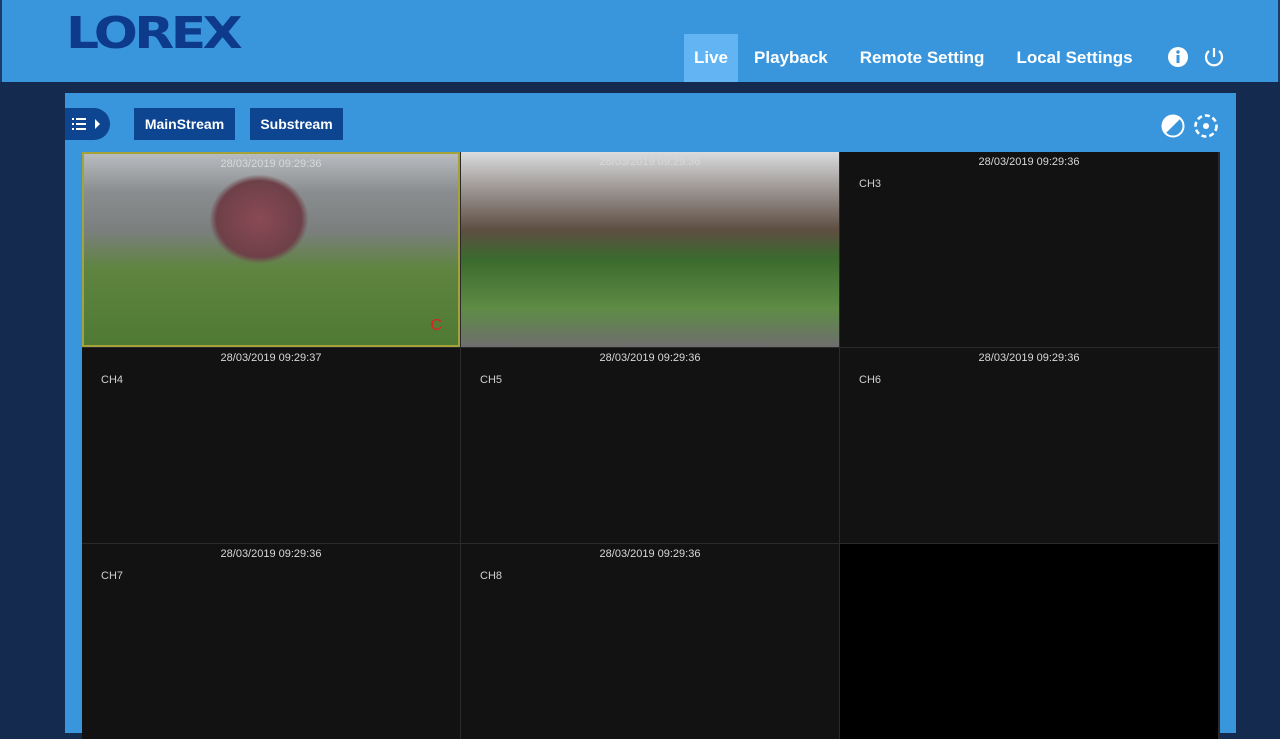  What do you see at coordinates (154, 33) in the screenshot?
I see `lorex-logo: LOREX` at bounding box center [154, 33].